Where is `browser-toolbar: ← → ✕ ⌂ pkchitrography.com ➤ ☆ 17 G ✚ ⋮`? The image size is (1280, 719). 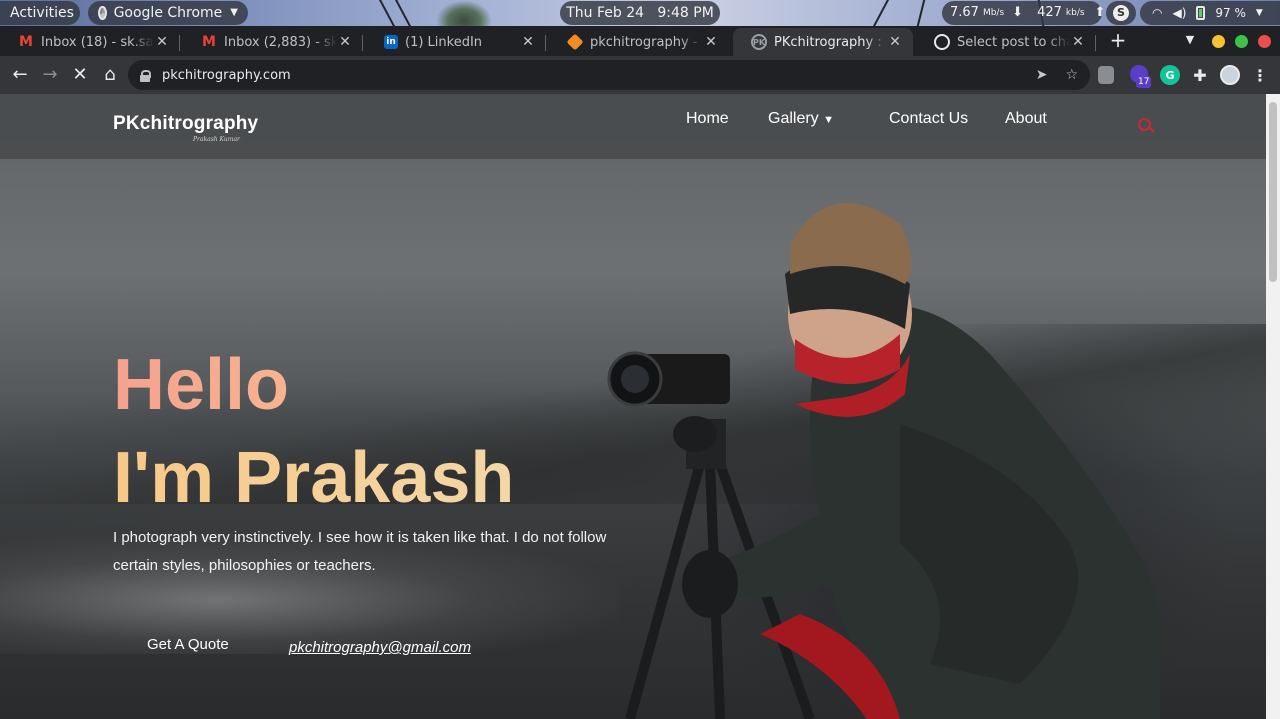
browser-toolbar: ← → ✕ ⌂ pkchitrography.com ➤ ☆ 17 G ✚ ⋮ is located at coordinates (640, 75).